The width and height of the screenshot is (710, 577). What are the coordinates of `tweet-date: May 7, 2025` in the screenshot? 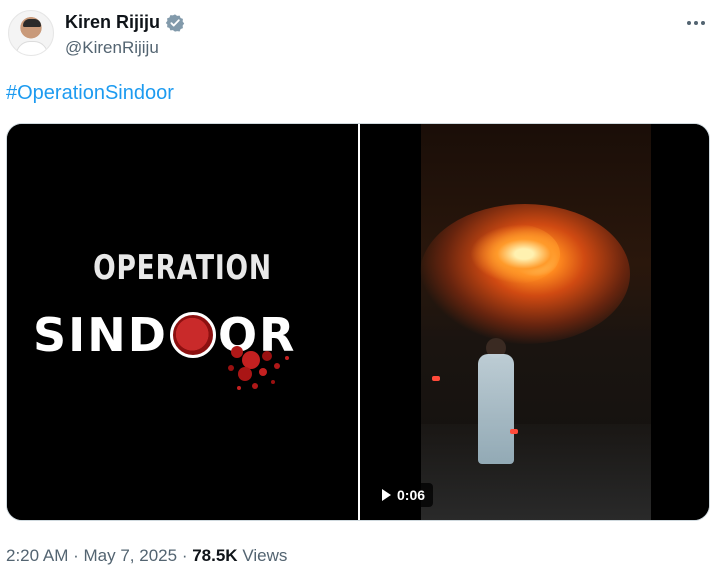 It's located at (131, 555).